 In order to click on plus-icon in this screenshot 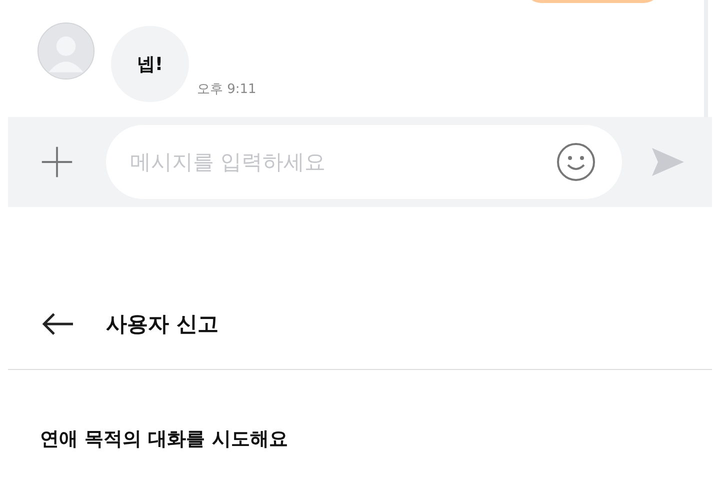, I will do `click(57, 162)`.